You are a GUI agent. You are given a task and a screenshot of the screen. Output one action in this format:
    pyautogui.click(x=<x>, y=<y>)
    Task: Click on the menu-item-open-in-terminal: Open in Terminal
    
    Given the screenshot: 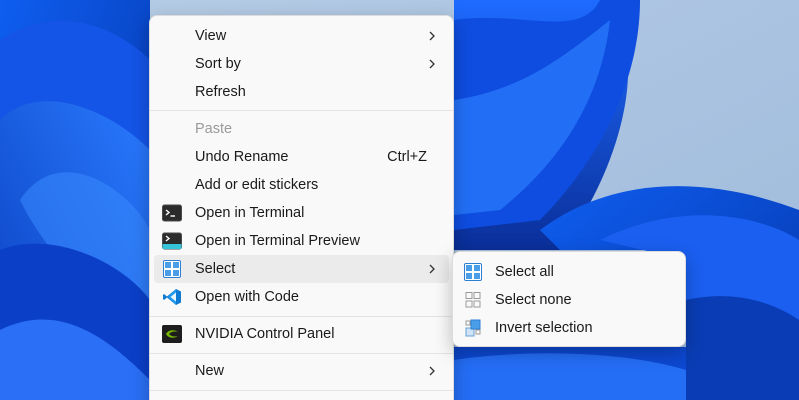 What is the action you would take?
    pyautogui.click(x=301, y=213)
    